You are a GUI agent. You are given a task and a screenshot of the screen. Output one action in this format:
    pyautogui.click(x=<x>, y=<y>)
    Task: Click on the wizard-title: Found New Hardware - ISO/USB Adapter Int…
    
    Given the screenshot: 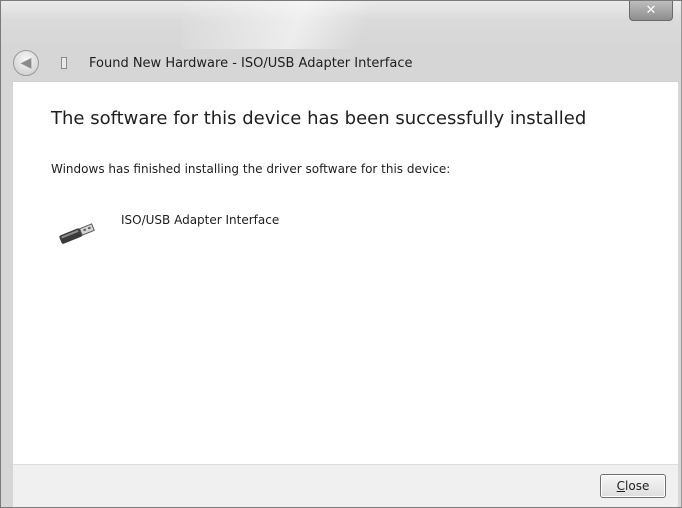 What is the action you would take?
    pyautogui.click(x=251, y=63)
    